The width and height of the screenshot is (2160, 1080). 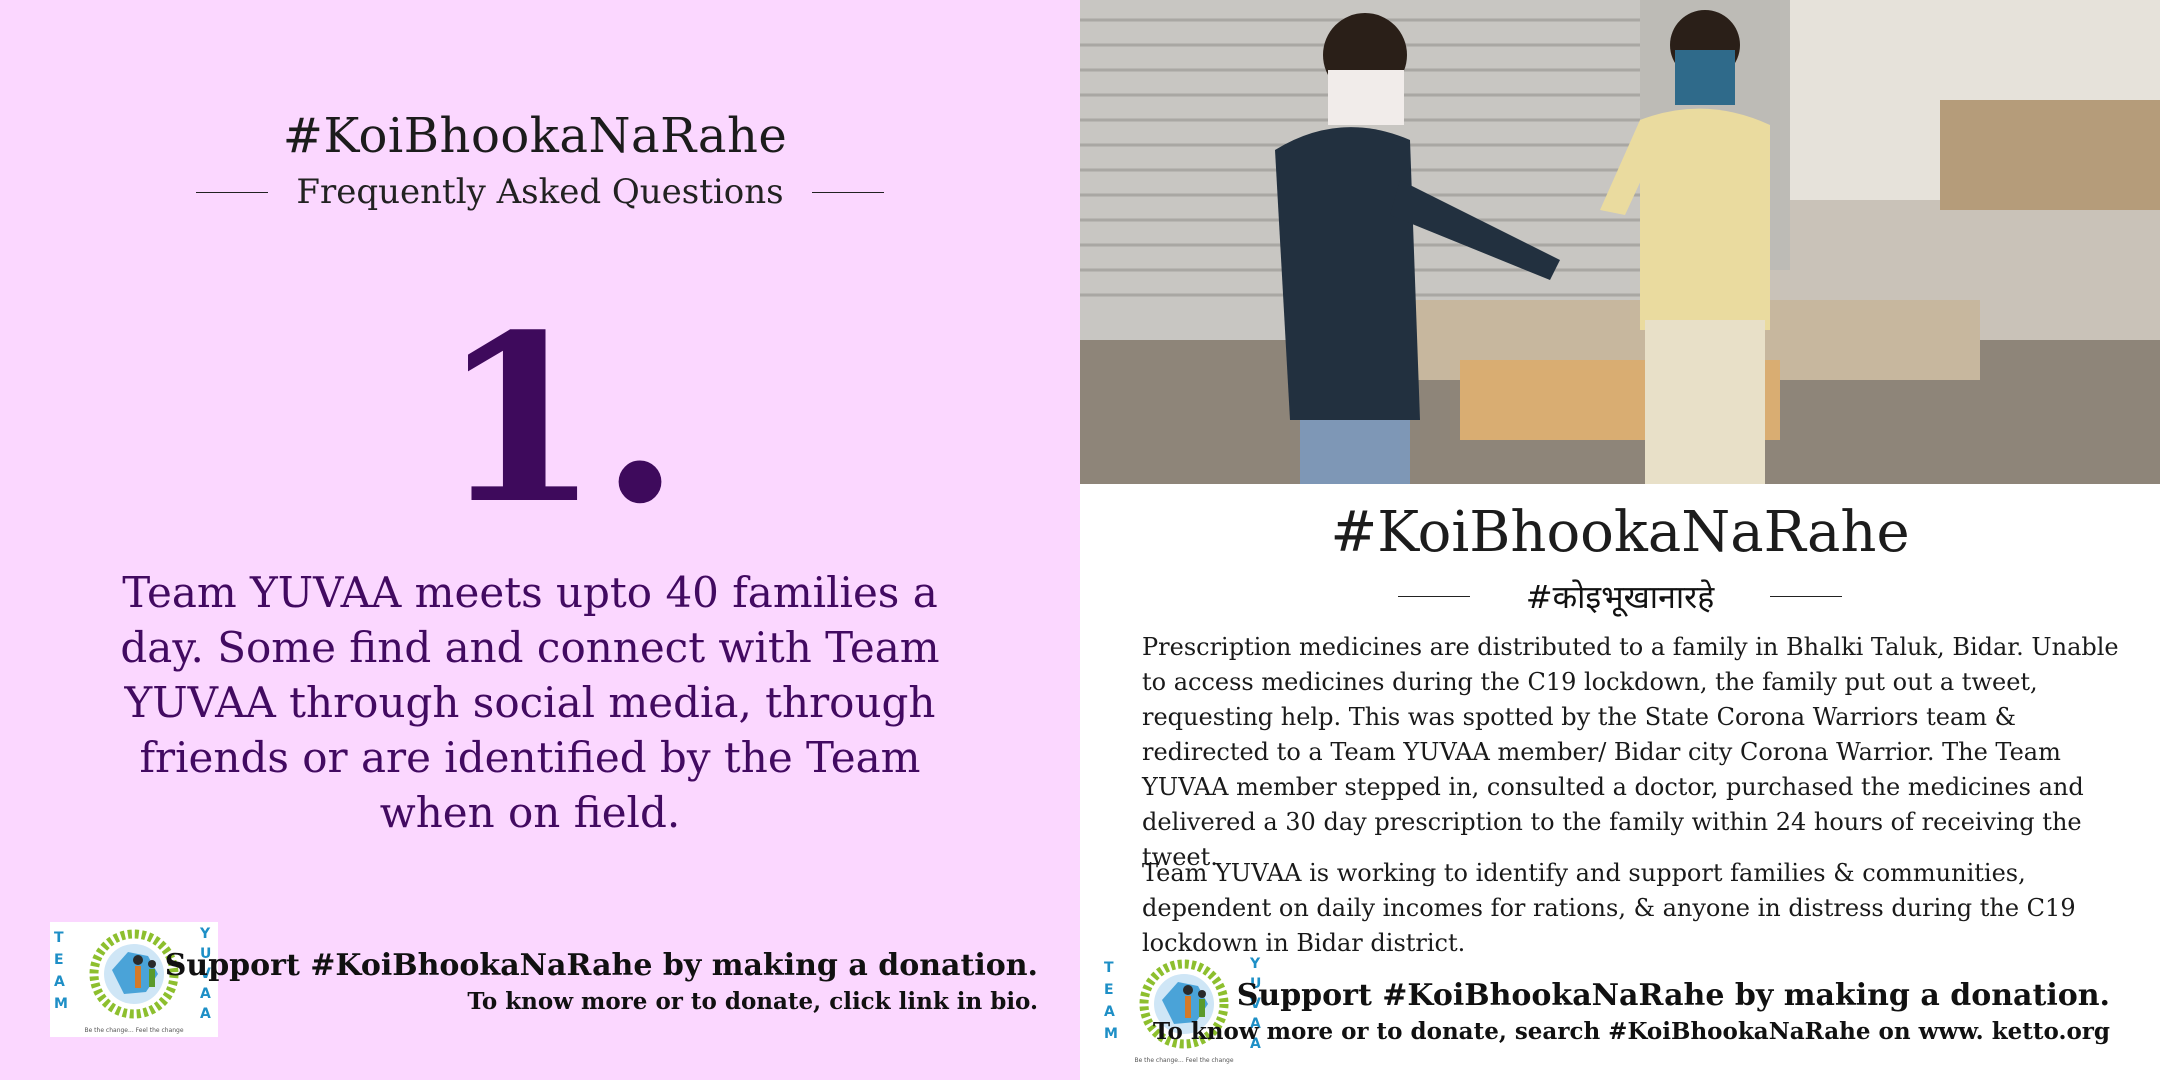 I want to click on question-number: 1., so click(x=560, y=420).